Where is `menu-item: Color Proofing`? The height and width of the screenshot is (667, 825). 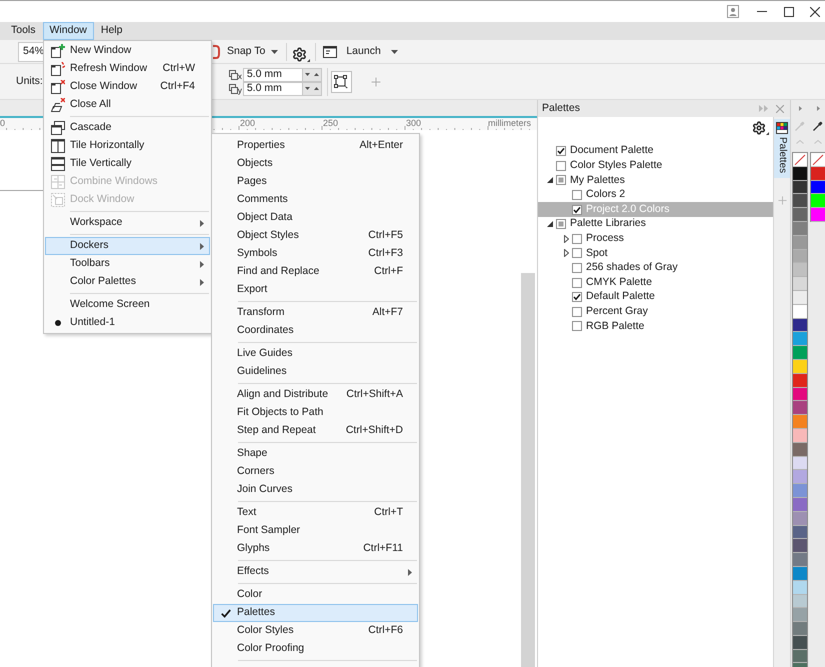
menu-item: Color Proofing is located at coordinates (315, 649).